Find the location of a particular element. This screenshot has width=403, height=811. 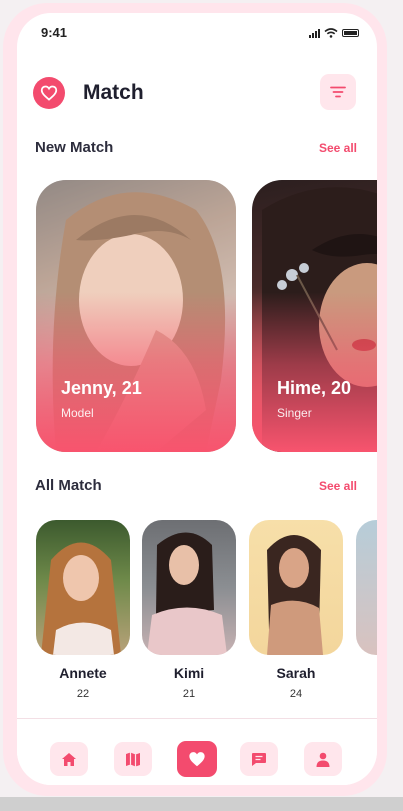

status-time: 9:41 is located at coordinates (54, 32).